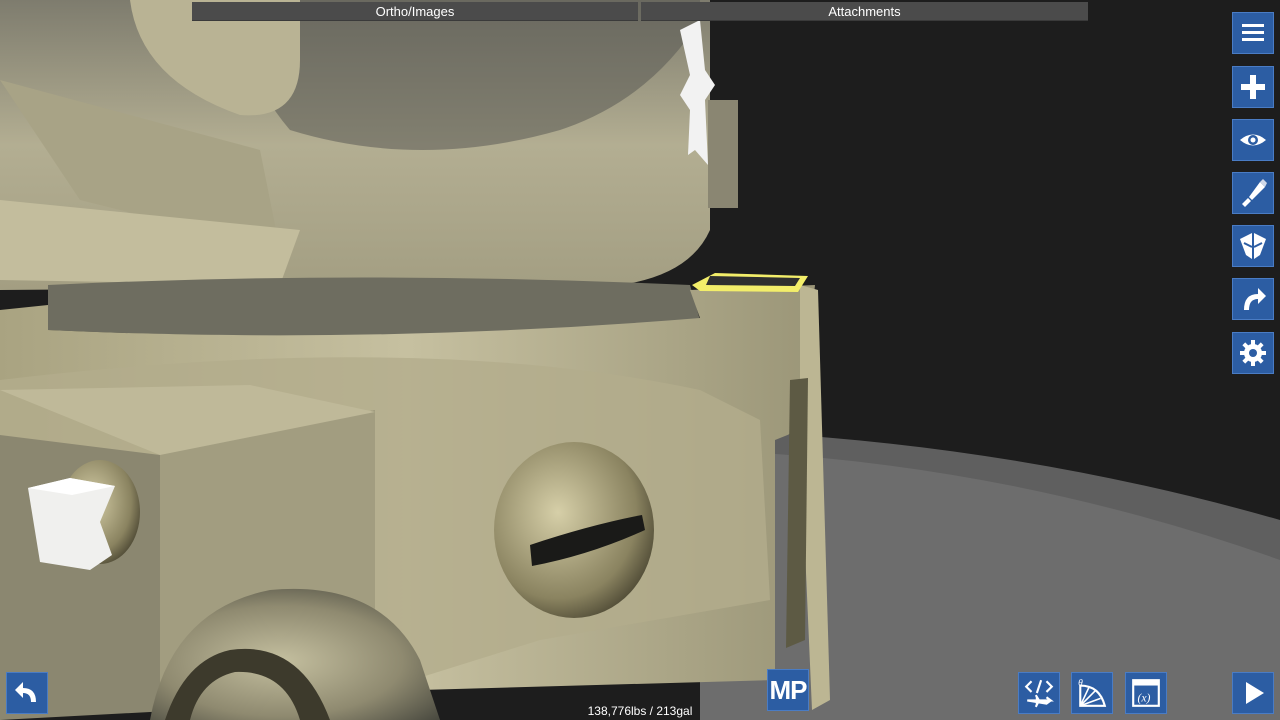 This screenshot has width=1280, height=720. I want to click on undo-button, so click(27, 693).